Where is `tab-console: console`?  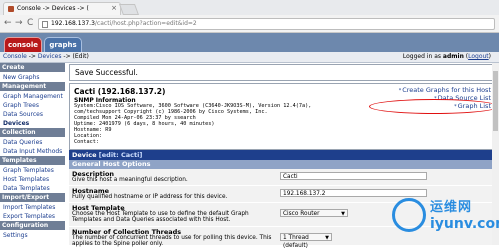
tab-console: console is located at coordinates (23, 45).